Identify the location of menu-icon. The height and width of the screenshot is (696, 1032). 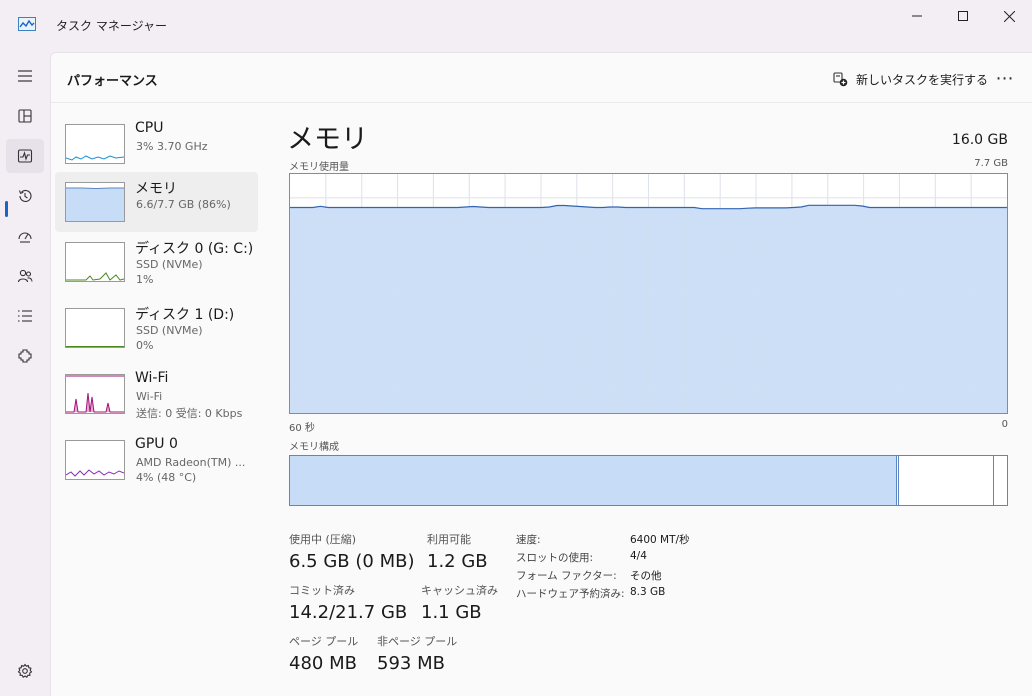
(25, 76).